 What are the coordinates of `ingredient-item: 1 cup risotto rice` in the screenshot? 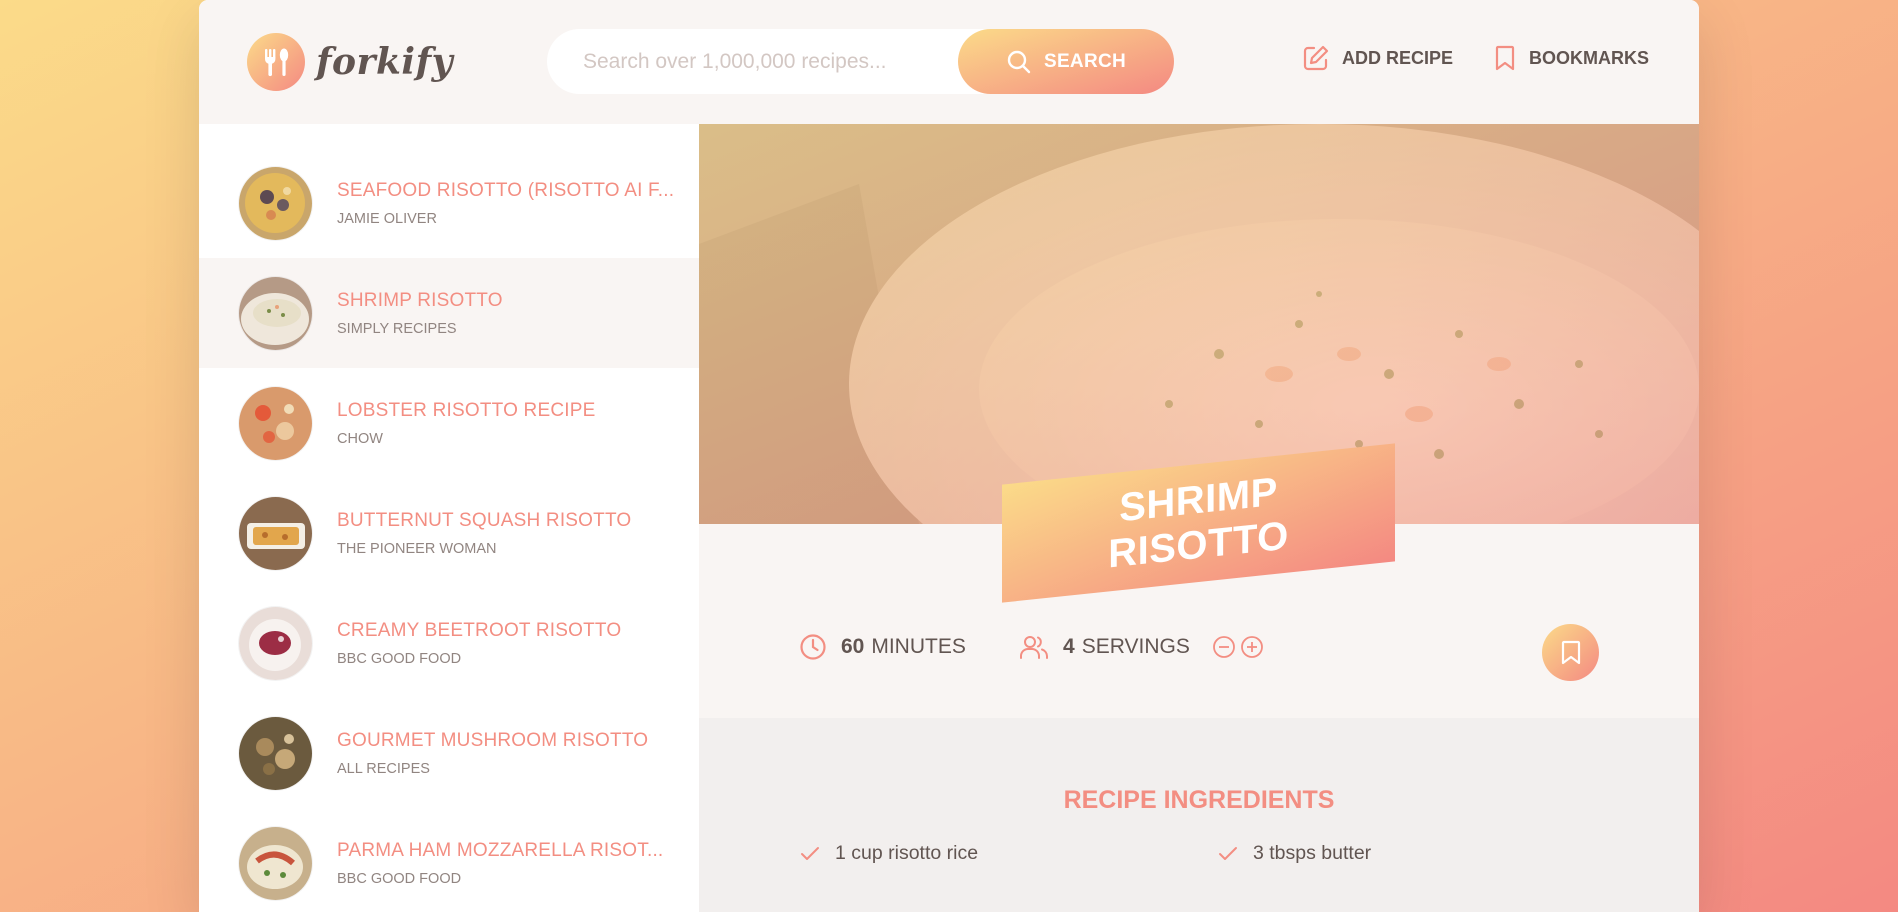 It's located at (888, 853).